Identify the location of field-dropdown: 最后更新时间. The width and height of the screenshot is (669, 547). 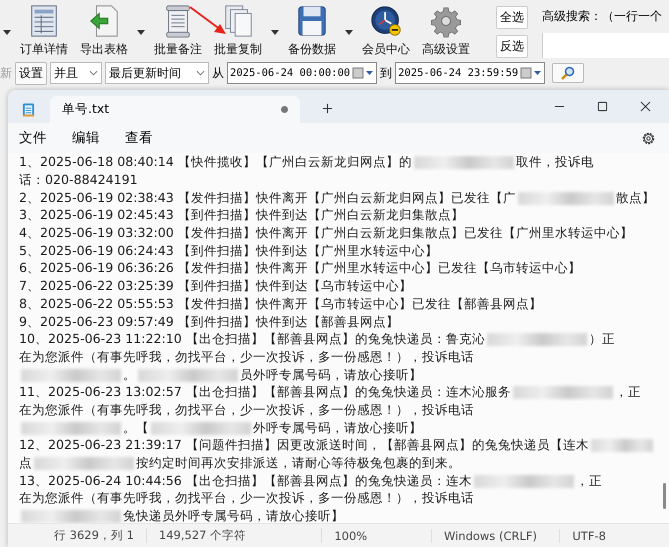
(157, 73).